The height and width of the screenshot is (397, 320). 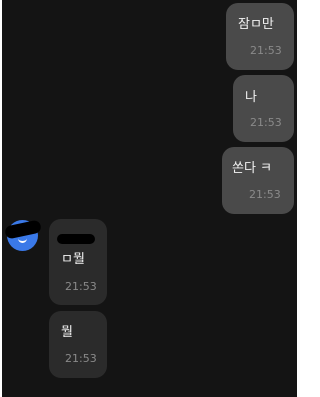 I want to click on message-text: ㅁ뭘, so click(x=73, y=259).